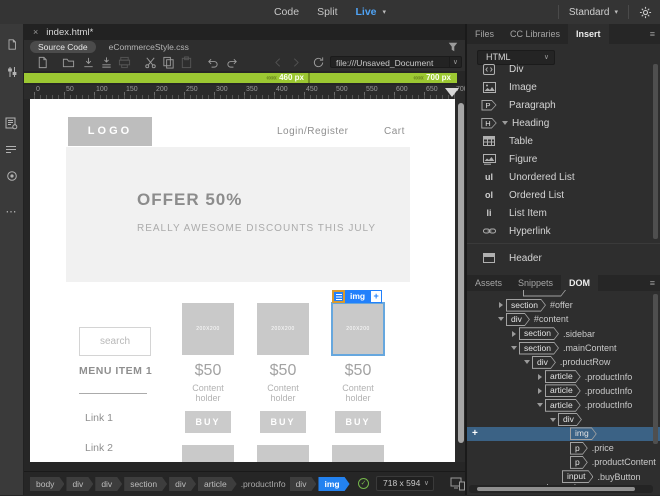  Describe the element at coordinates (458, 483) in the screenshot. I see `device-preview-icon` at that location.